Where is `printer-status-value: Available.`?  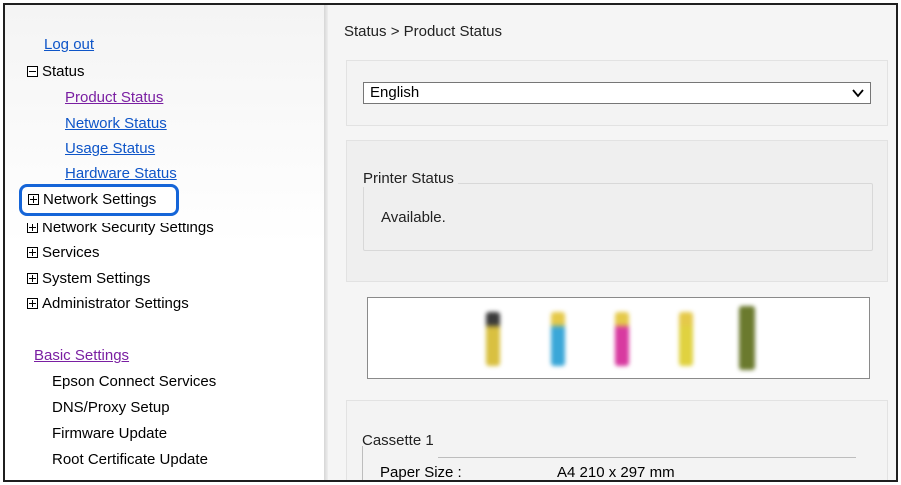 printer-status-value: Available. is located at coordinates (413, 217).